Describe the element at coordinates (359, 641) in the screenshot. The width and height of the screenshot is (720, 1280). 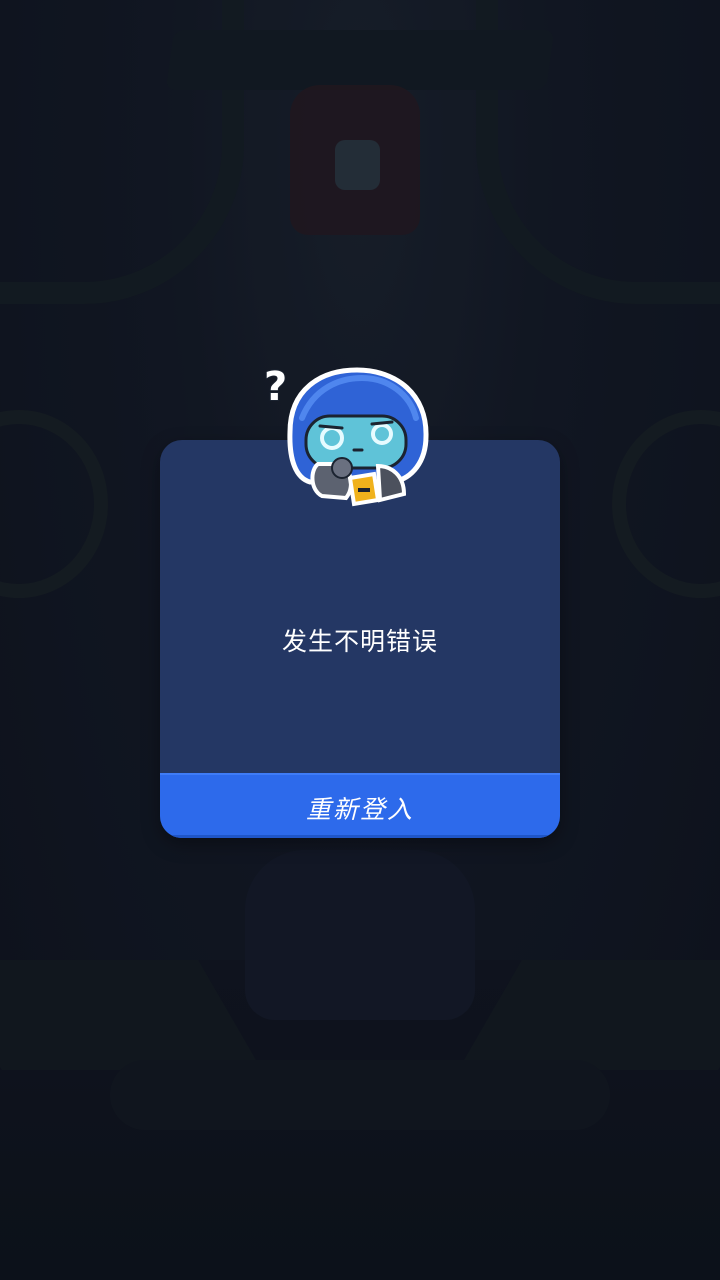
I see `error-message: 发生不明错误` at that location.